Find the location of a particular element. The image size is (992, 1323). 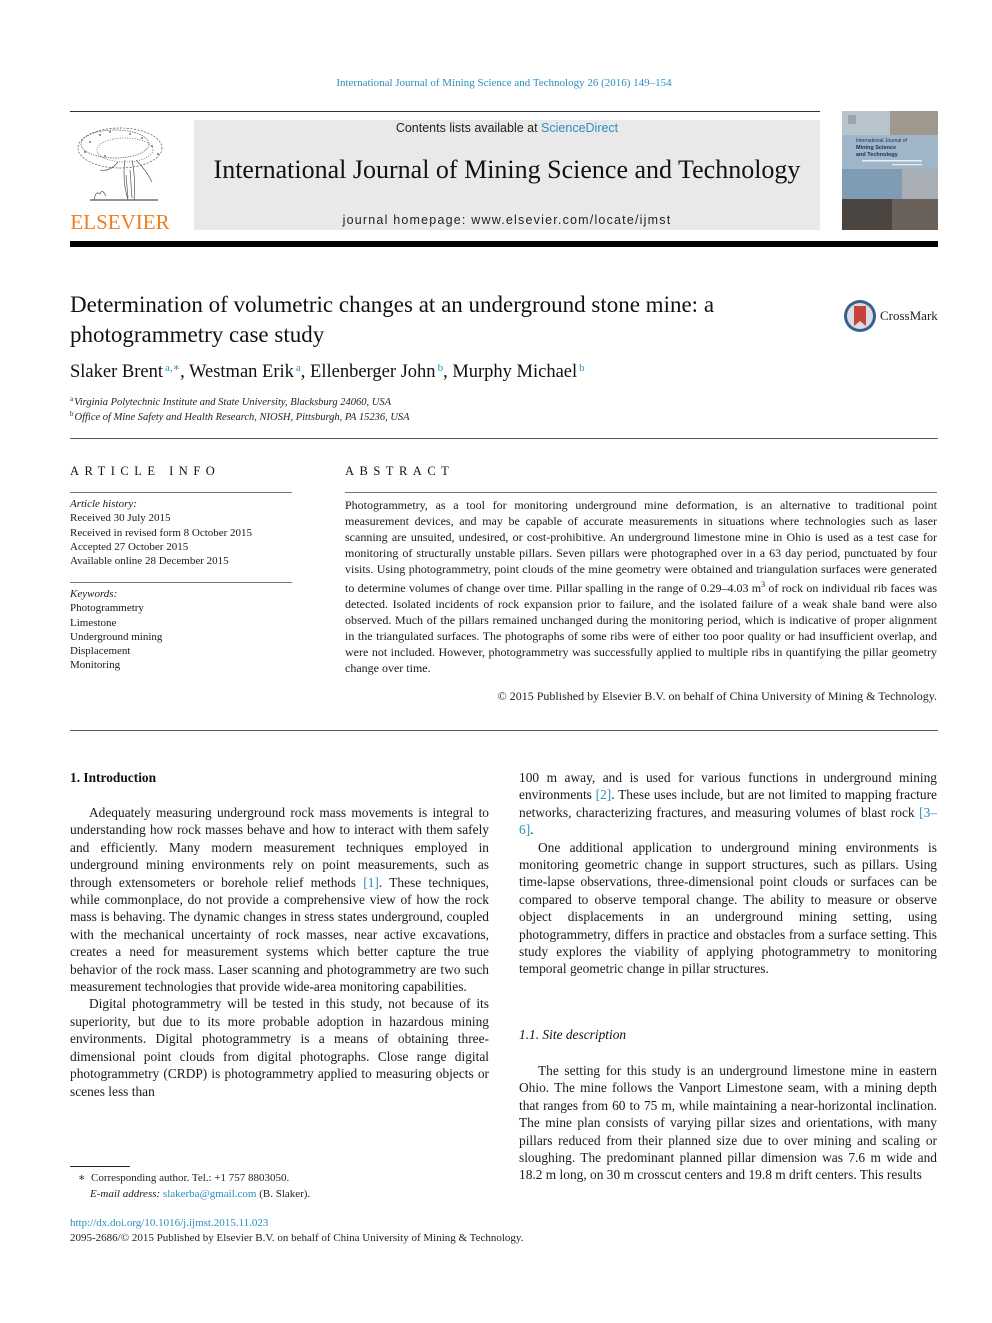

history-online: Available online 28 December 2015 is located at coordinates (149, 561).